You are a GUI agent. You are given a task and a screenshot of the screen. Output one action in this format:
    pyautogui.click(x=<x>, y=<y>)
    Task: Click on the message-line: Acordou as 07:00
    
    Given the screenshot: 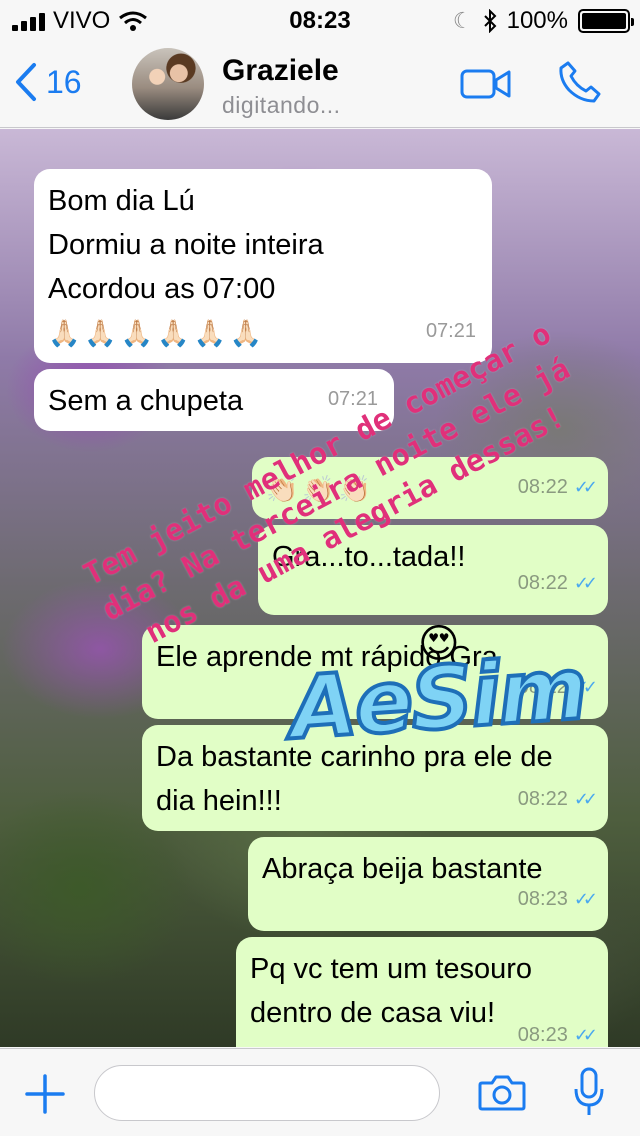 What is the action you would take?
    pyautogui.click(x=162, y=289)
    